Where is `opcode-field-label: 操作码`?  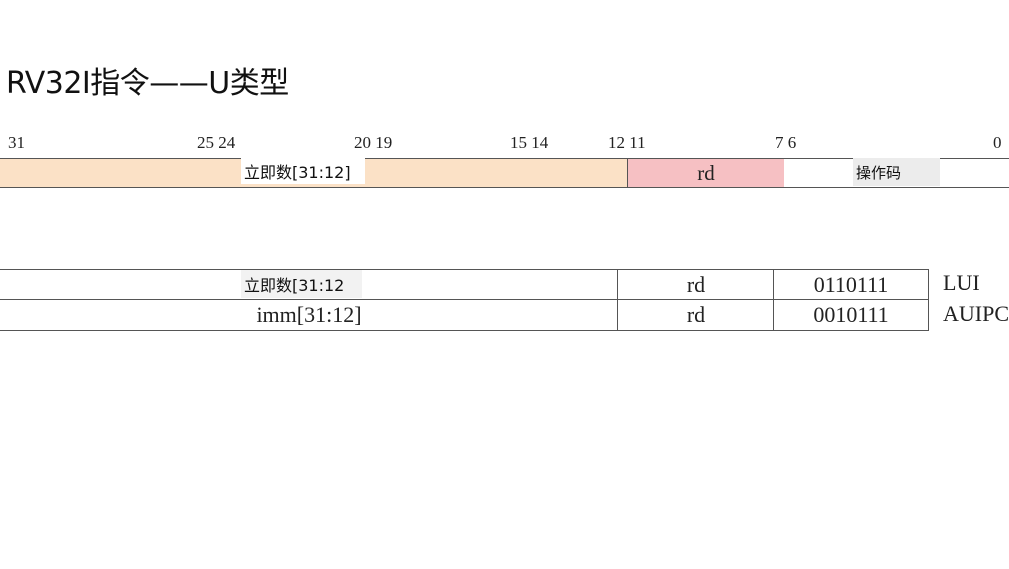 opcode-field-label: 操作码 is located at coordinates (896, 172).